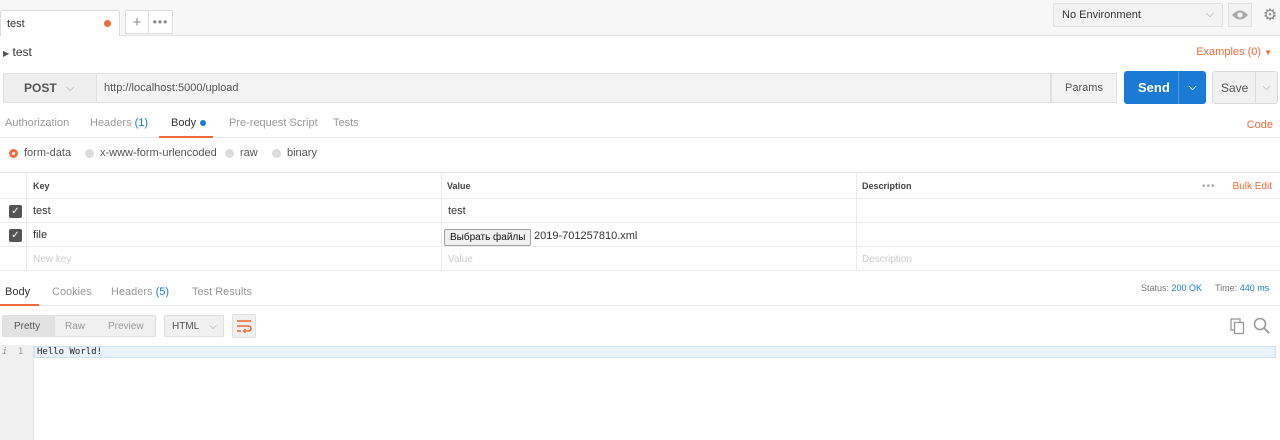  I want to click on tab-more-button: •••, so click(161, 22).